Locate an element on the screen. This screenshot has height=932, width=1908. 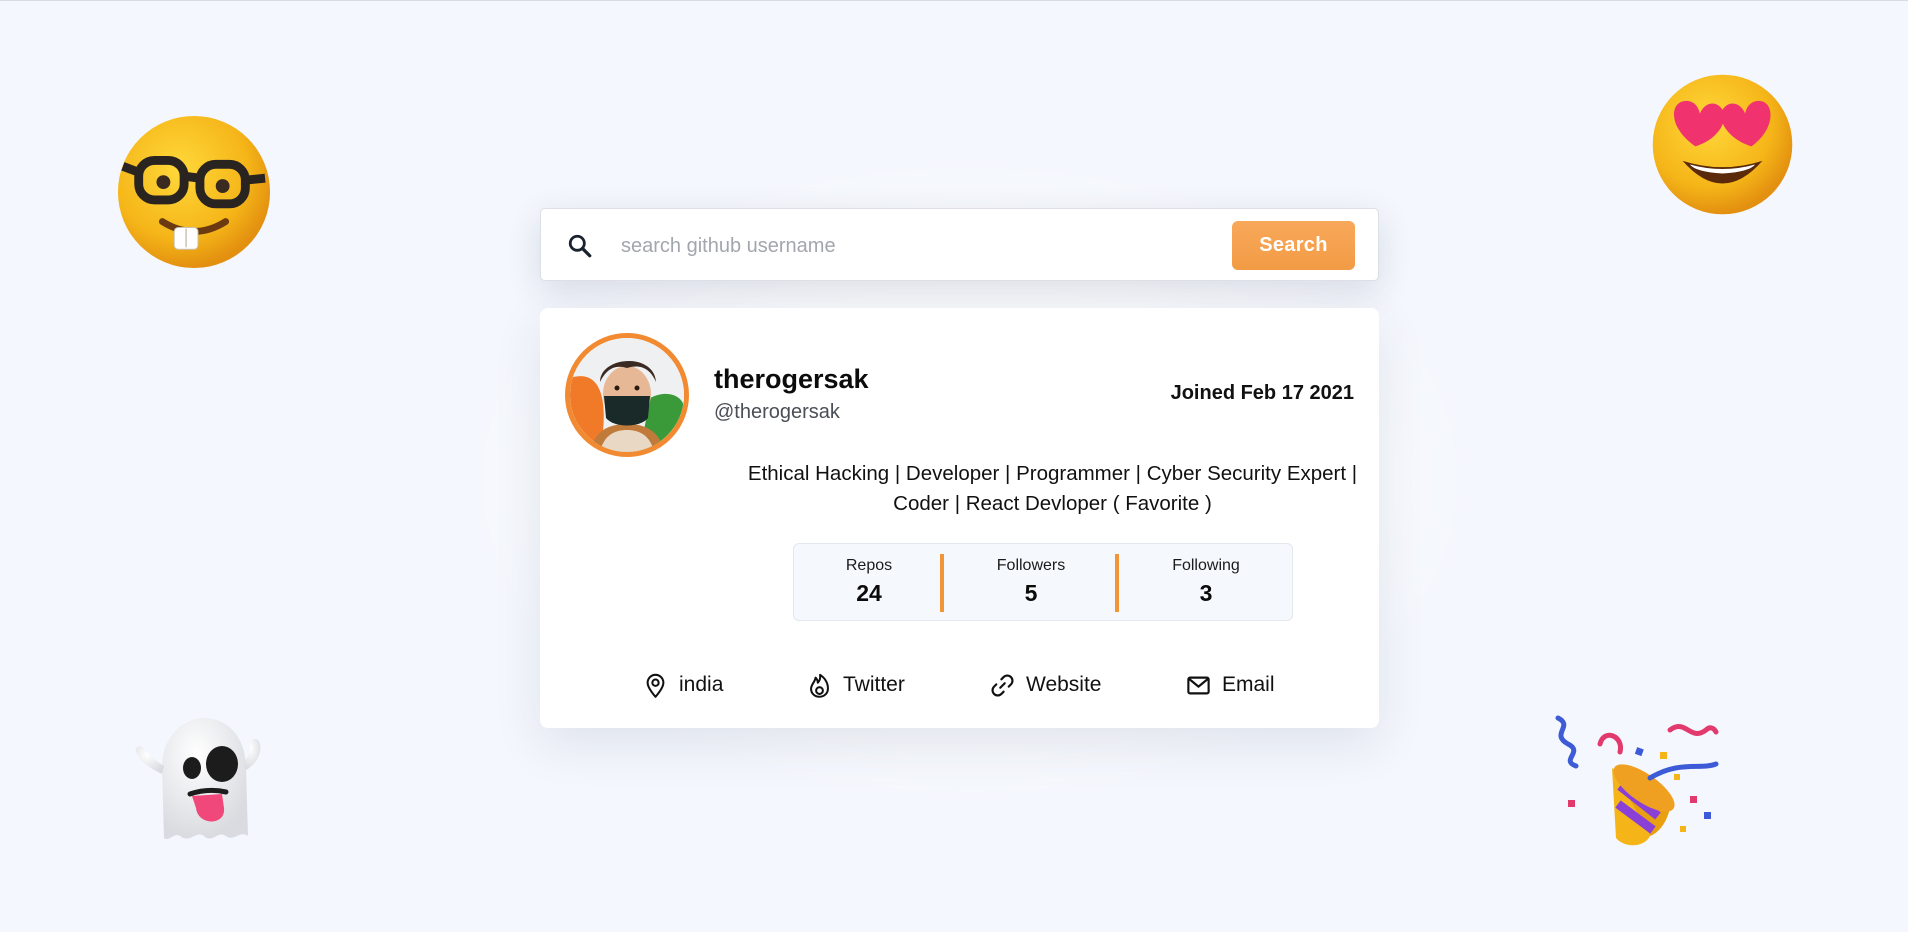
mail-icon is located at coordinates (1198, 685).